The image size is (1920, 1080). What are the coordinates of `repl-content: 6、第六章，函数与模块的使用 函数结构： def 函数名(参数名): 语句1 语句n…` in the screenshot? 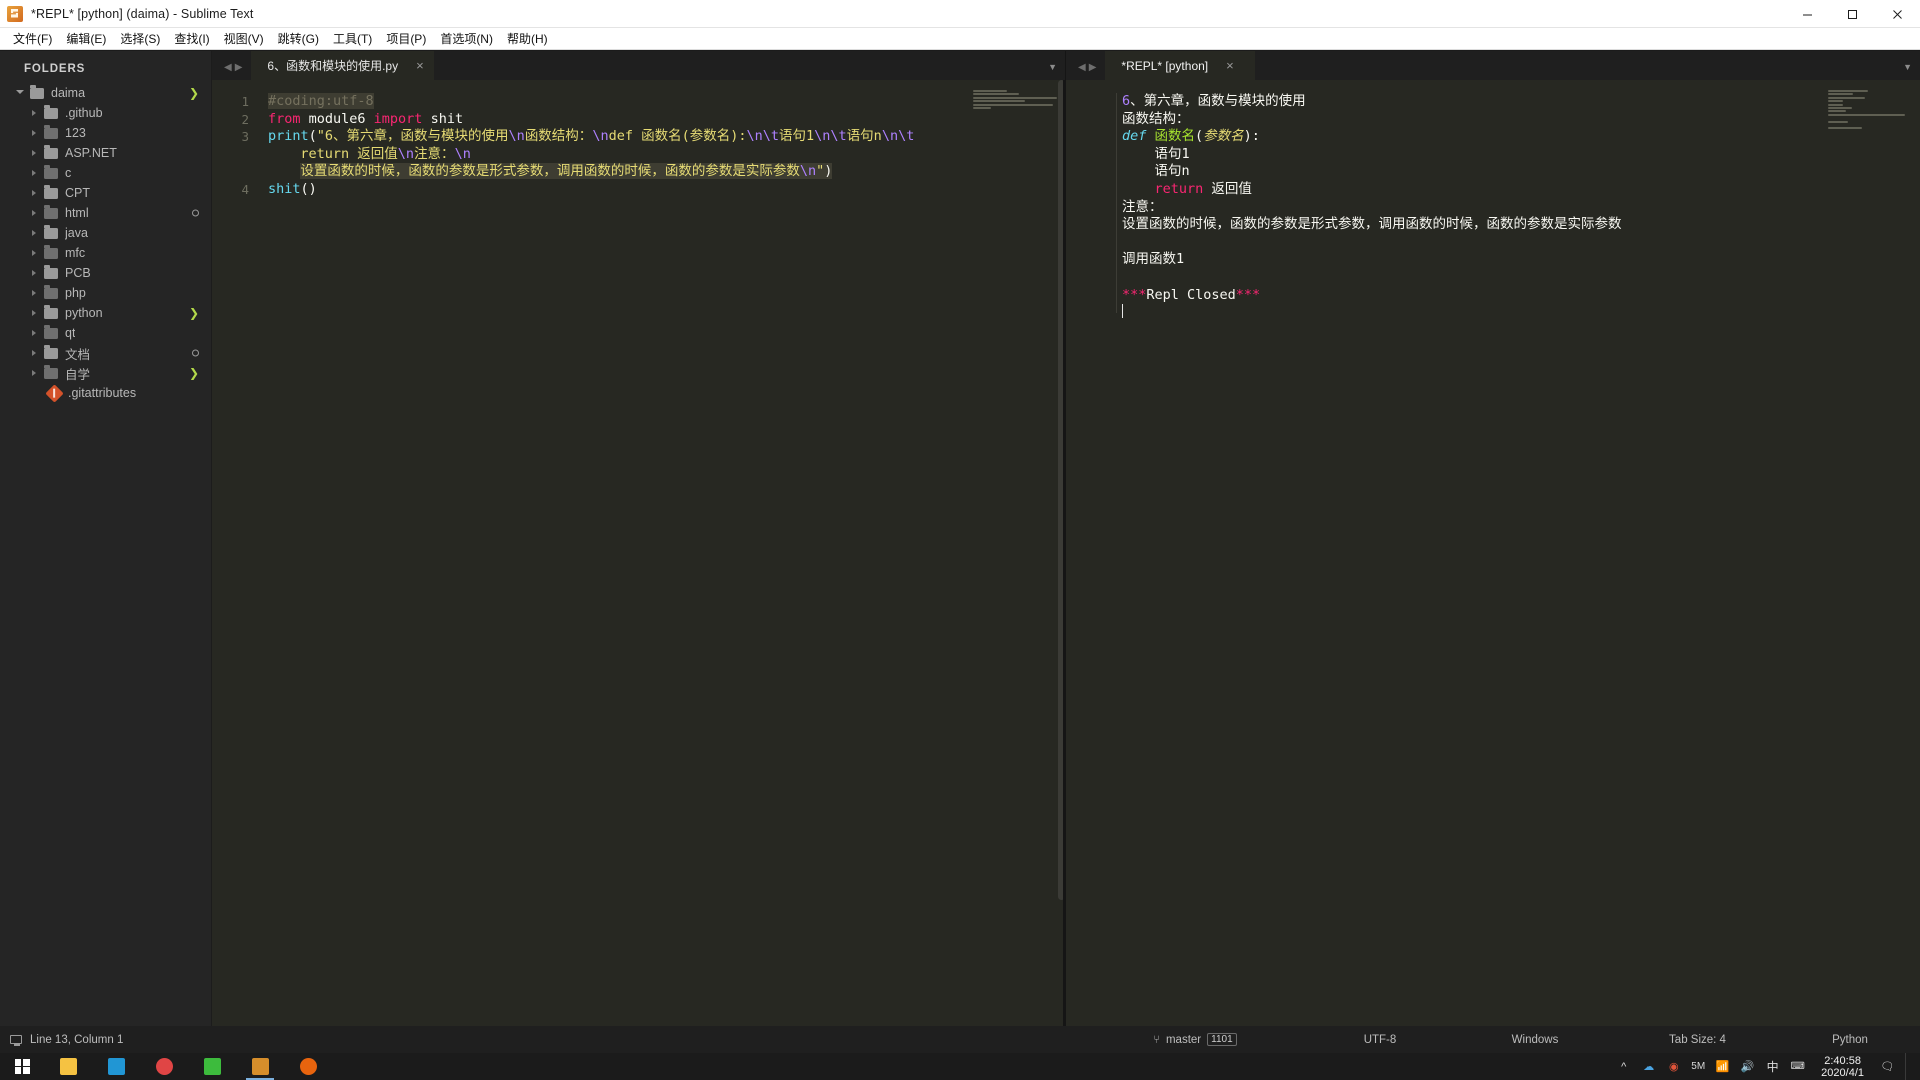 It's located at (1521, 207).